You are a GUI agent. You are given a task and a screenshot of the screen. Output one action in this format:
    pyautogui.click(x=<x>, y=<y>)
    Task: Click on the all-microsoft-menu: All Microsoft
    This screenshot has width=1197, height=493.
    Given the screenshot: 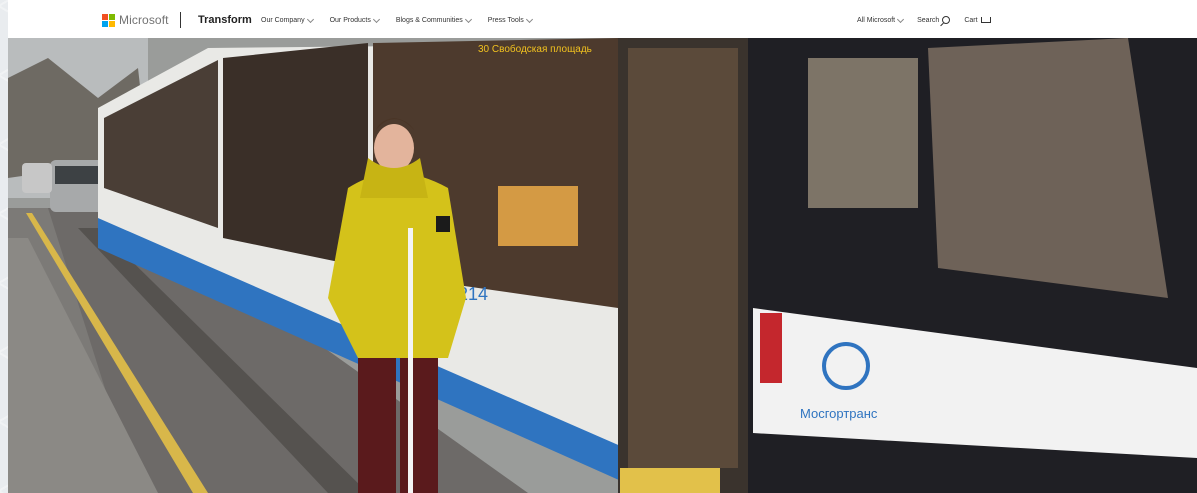 What is the action you would take?
    pyautogui.click(x=881, y=19)
    